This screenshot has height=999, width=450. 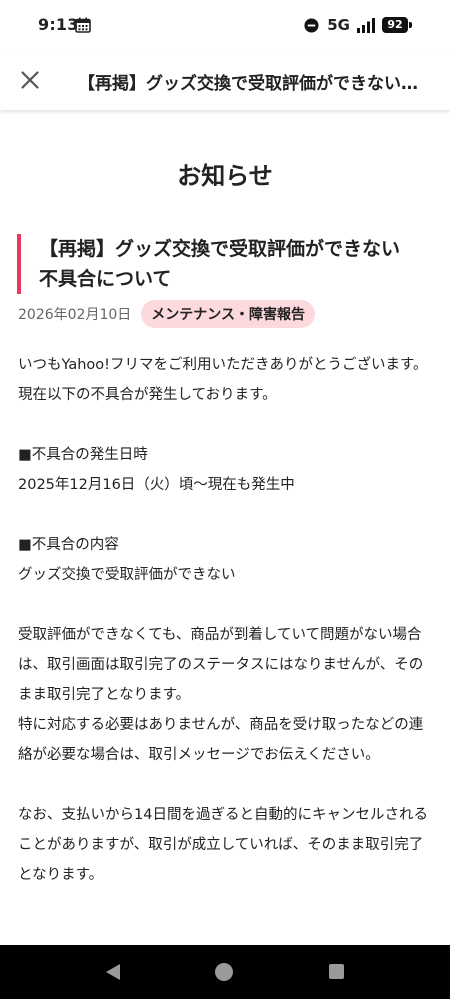 What do you see at coordinates (223, 365) in the screenshot?
I see `body-paragraph: いつもYahoo!フリマをご利用いただきありがとうございます。` at bounding box center [223, 365].